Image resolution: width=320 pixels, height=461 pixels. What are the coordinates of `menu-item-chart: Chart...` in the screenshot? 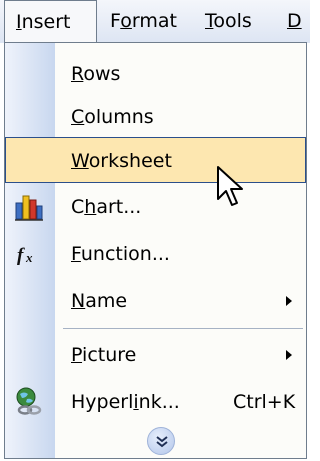 It's located at (155, 207).